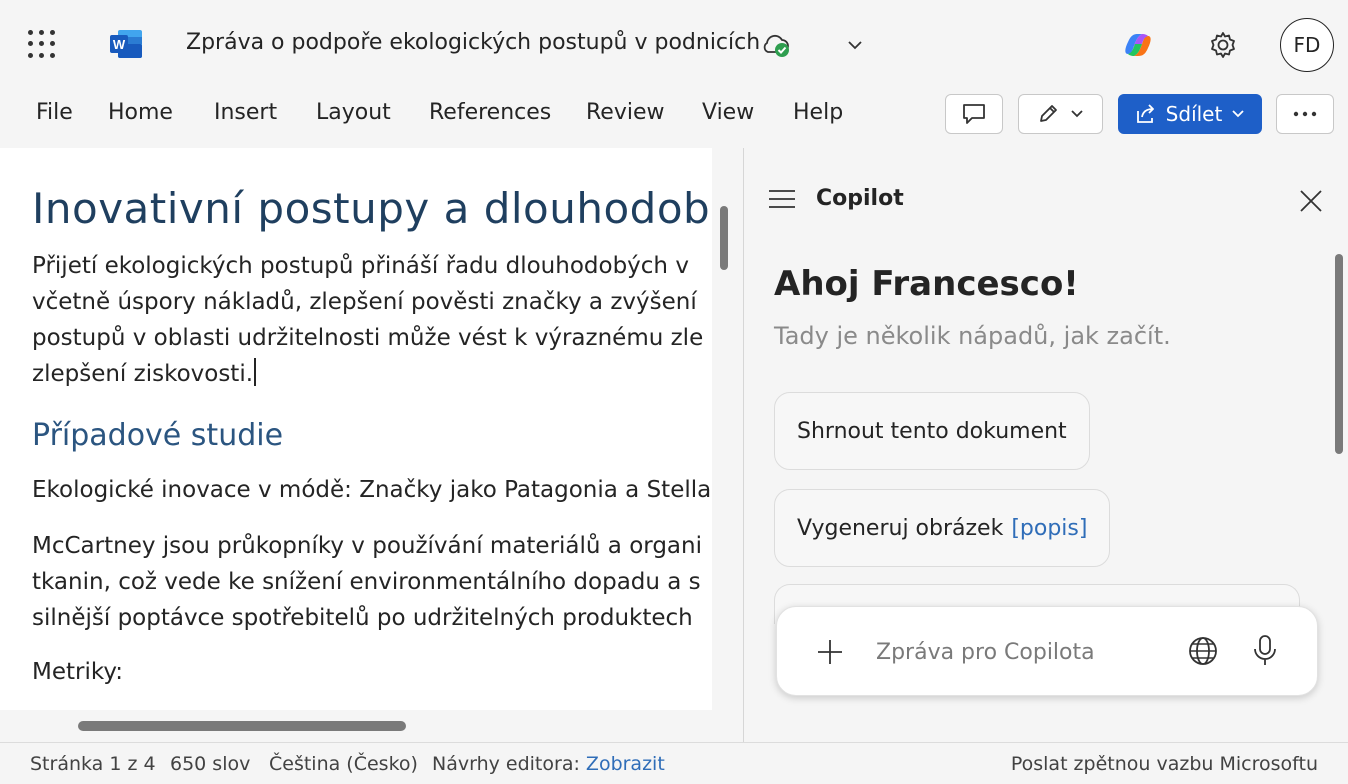 This screenshot has width=1348, height=784. I want to click on document-heading: Inovativní postupy a dlouhodobé a, so click(372, 208).